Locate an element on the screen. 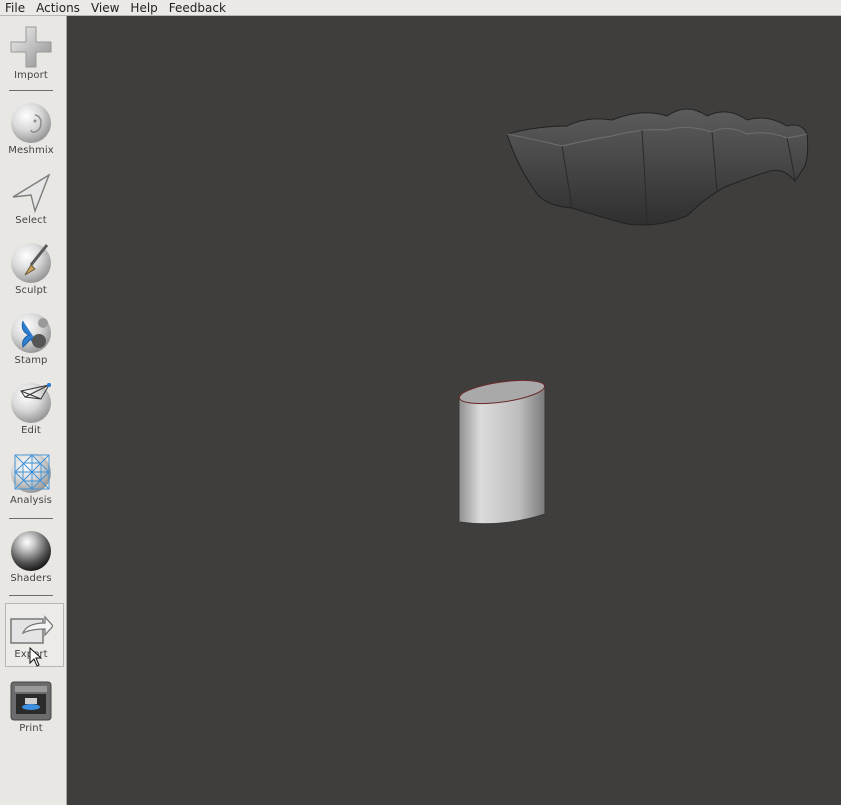 The image size is (841, 805). menu-view: View is located at coordinates (105, 8).